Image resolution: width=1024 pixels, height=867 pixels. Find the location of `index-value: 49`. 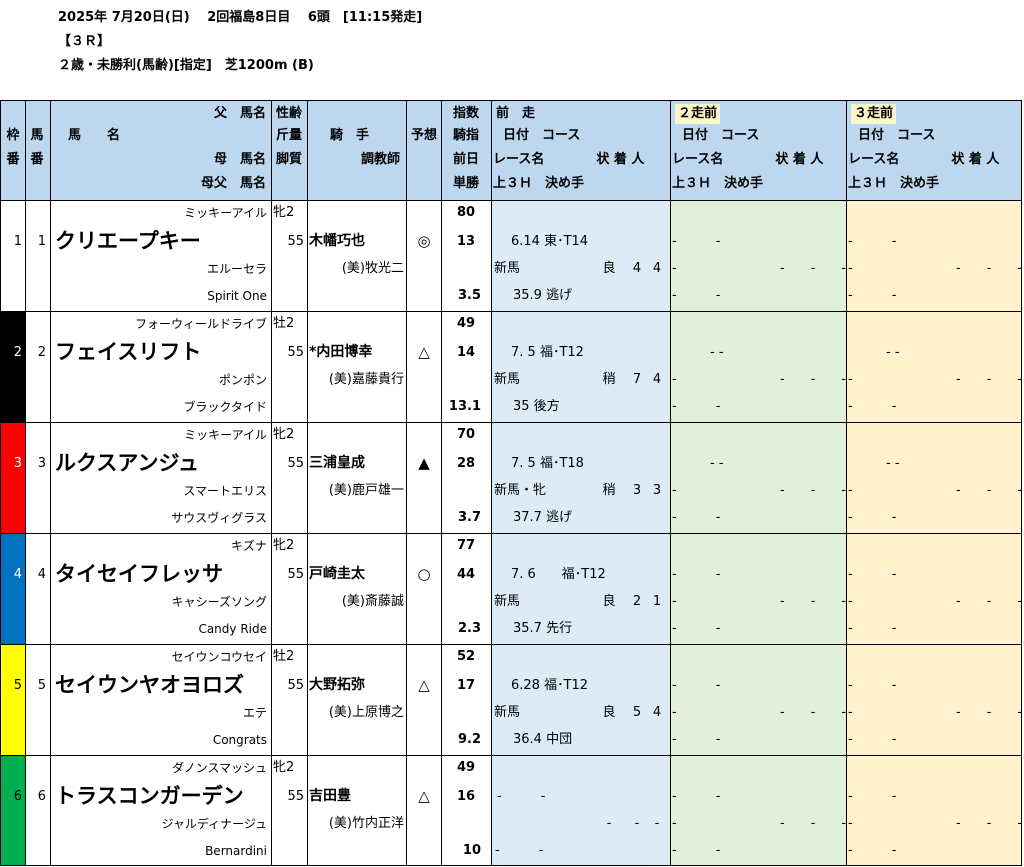

index-value: 49 is located at coordinates (466, 767).